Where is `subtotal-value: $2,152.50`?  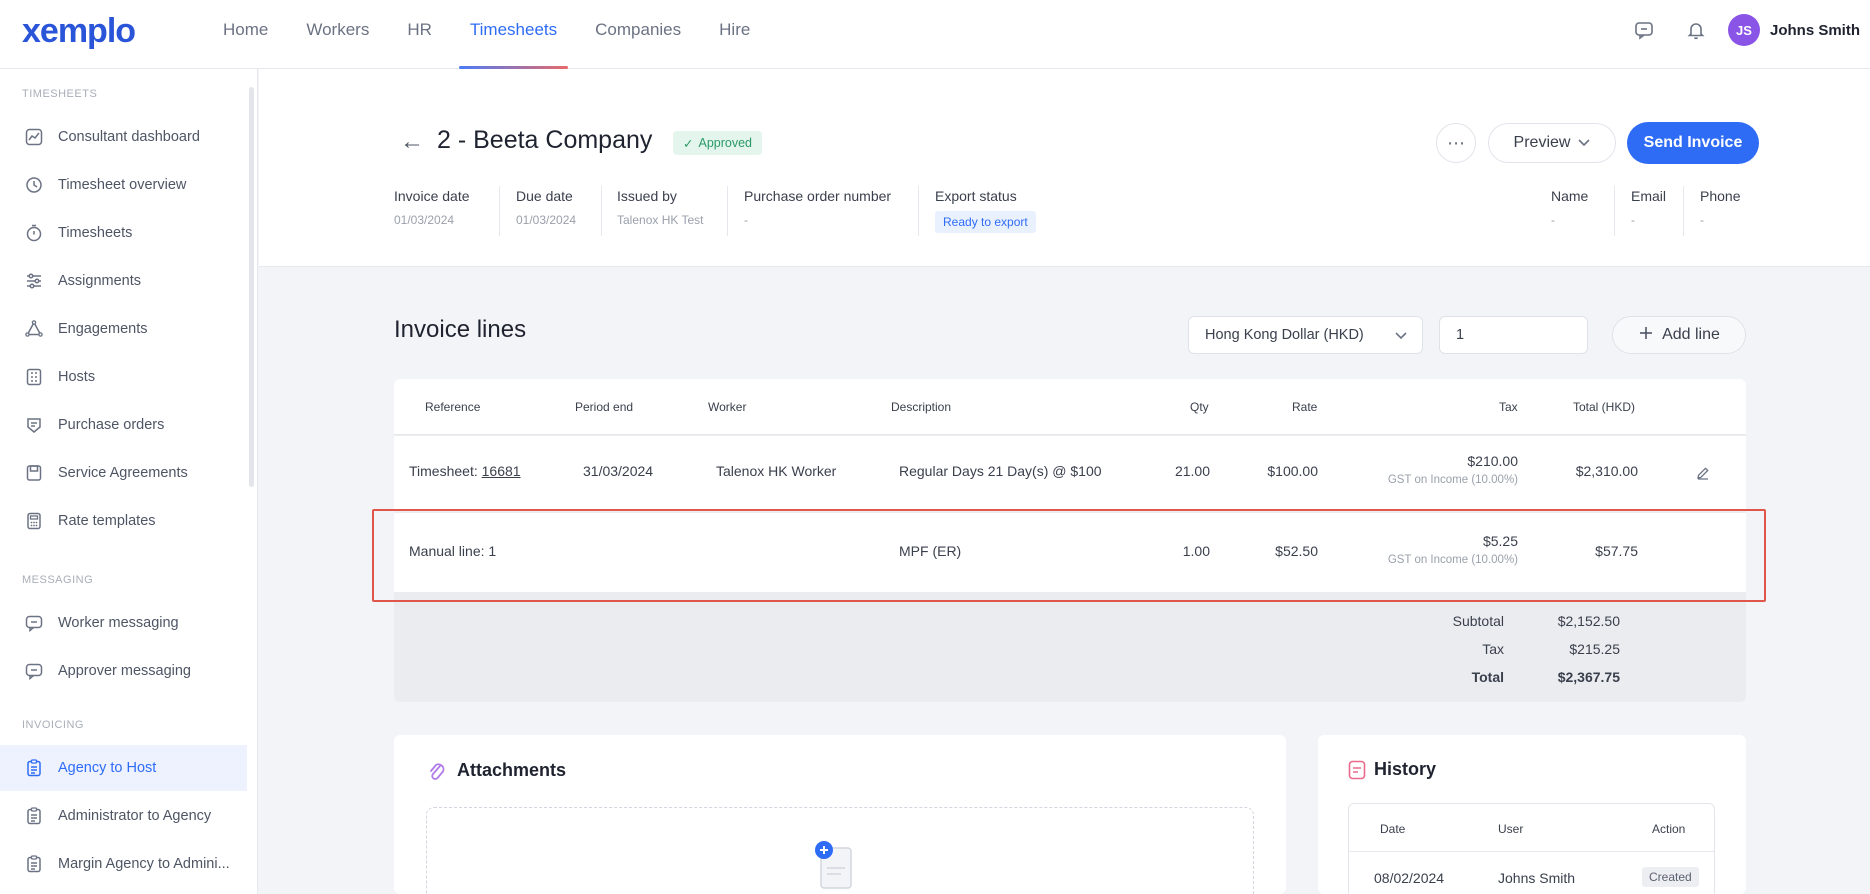 subtotal-value: $2,152.50 is located at coordinates (1588, 621).